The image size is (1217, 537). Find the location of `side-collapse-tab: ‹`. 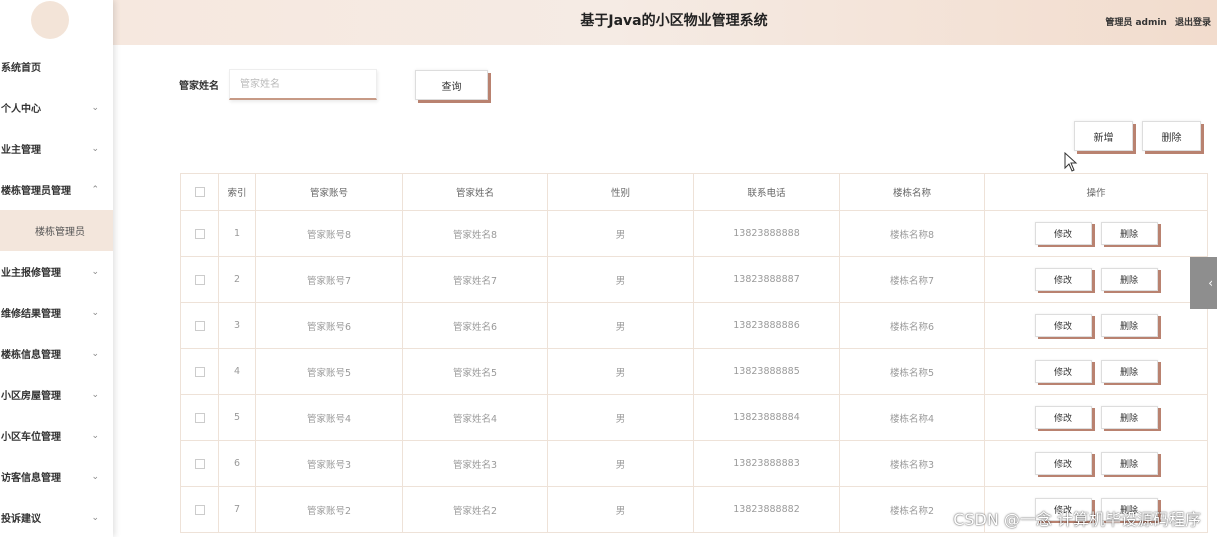

side-collapse-tab: ‹ is located at coordinates (1203, 283).